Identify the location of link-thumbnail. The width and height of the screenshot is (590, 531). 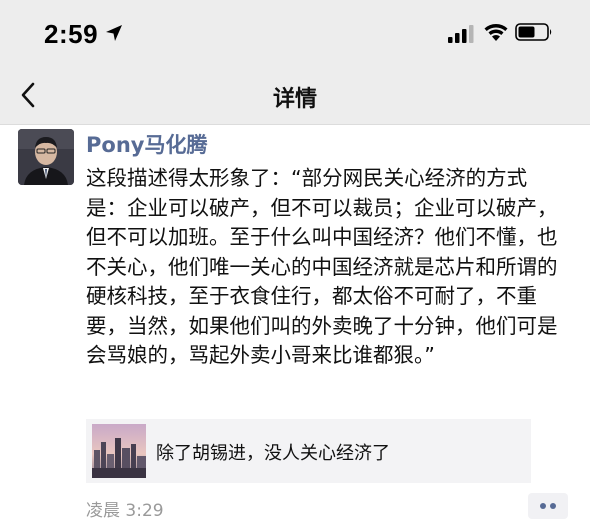
(119, 451).